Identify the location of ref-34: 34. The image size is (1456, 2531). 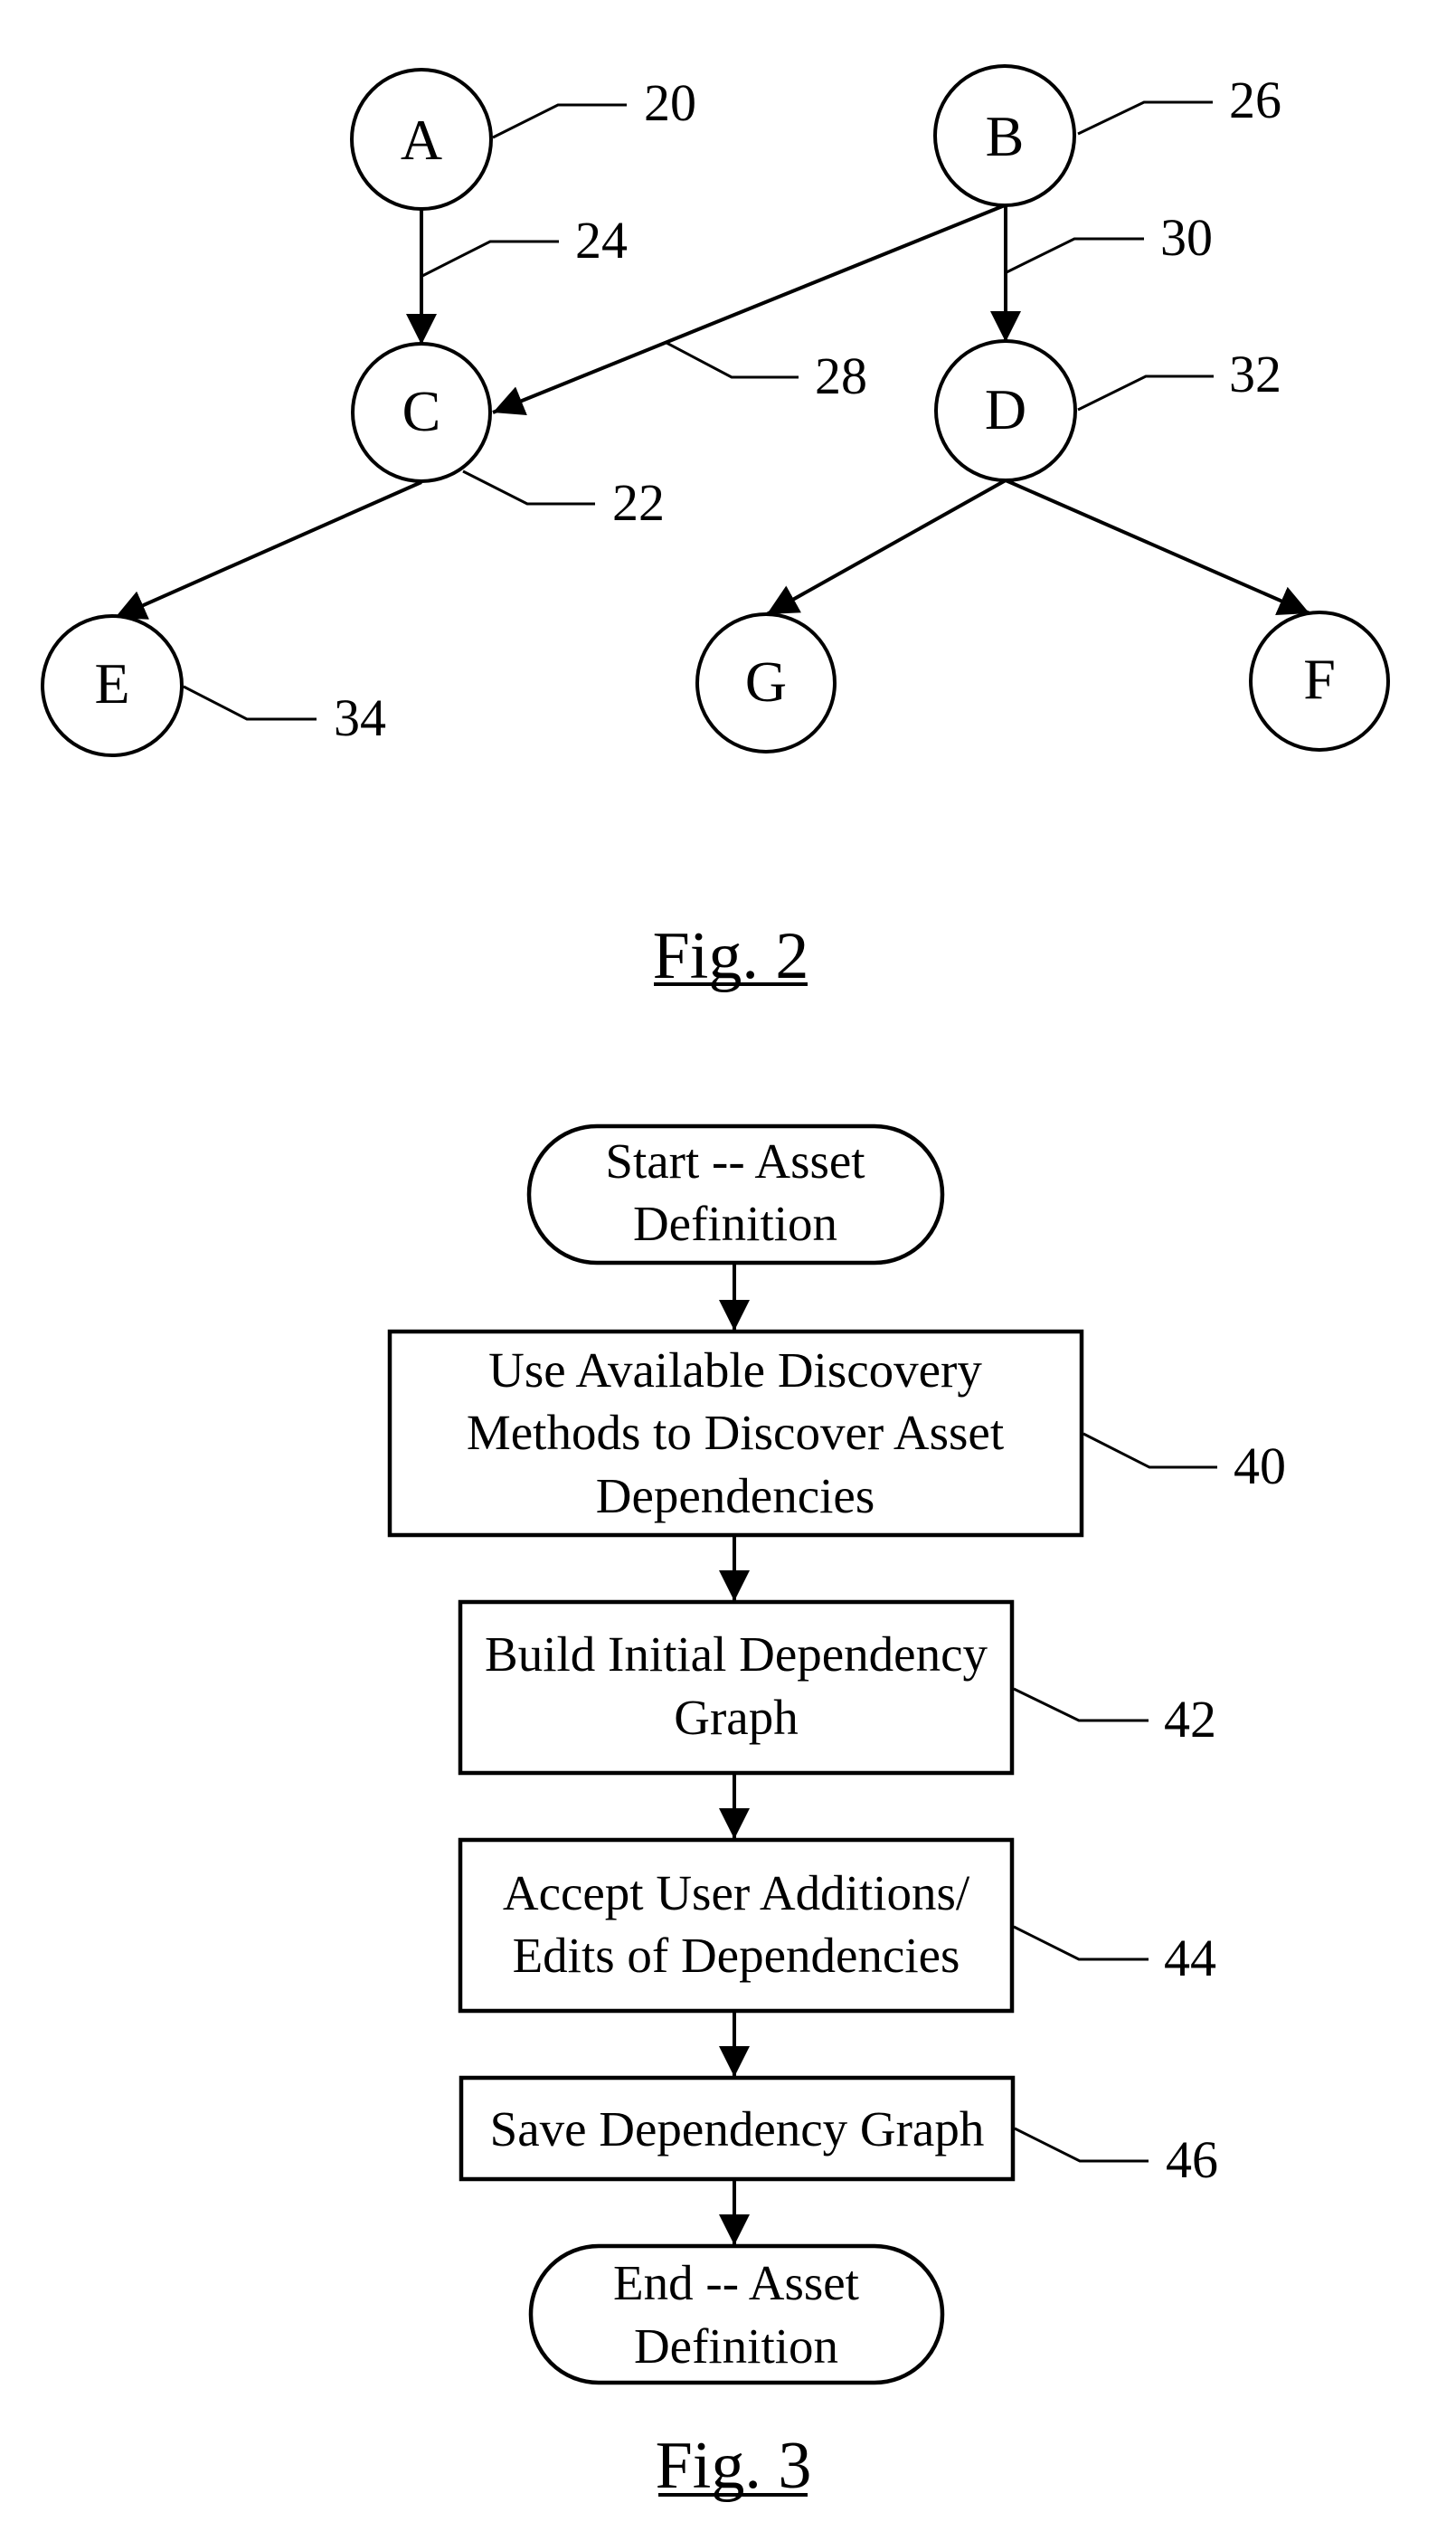
(285, 716).